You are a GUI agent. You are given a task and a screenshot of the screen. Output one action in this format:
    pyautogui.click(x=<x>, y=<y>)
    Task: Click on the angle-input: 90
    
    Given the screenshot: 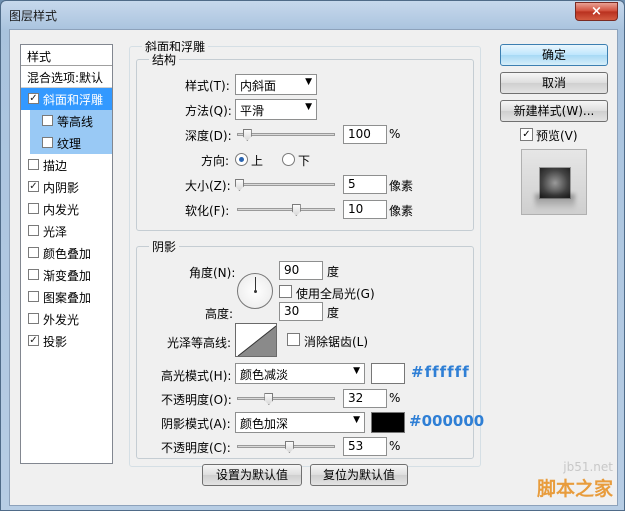 What is the action you would take?
    pyautogui.click(x=301, y=270)
    